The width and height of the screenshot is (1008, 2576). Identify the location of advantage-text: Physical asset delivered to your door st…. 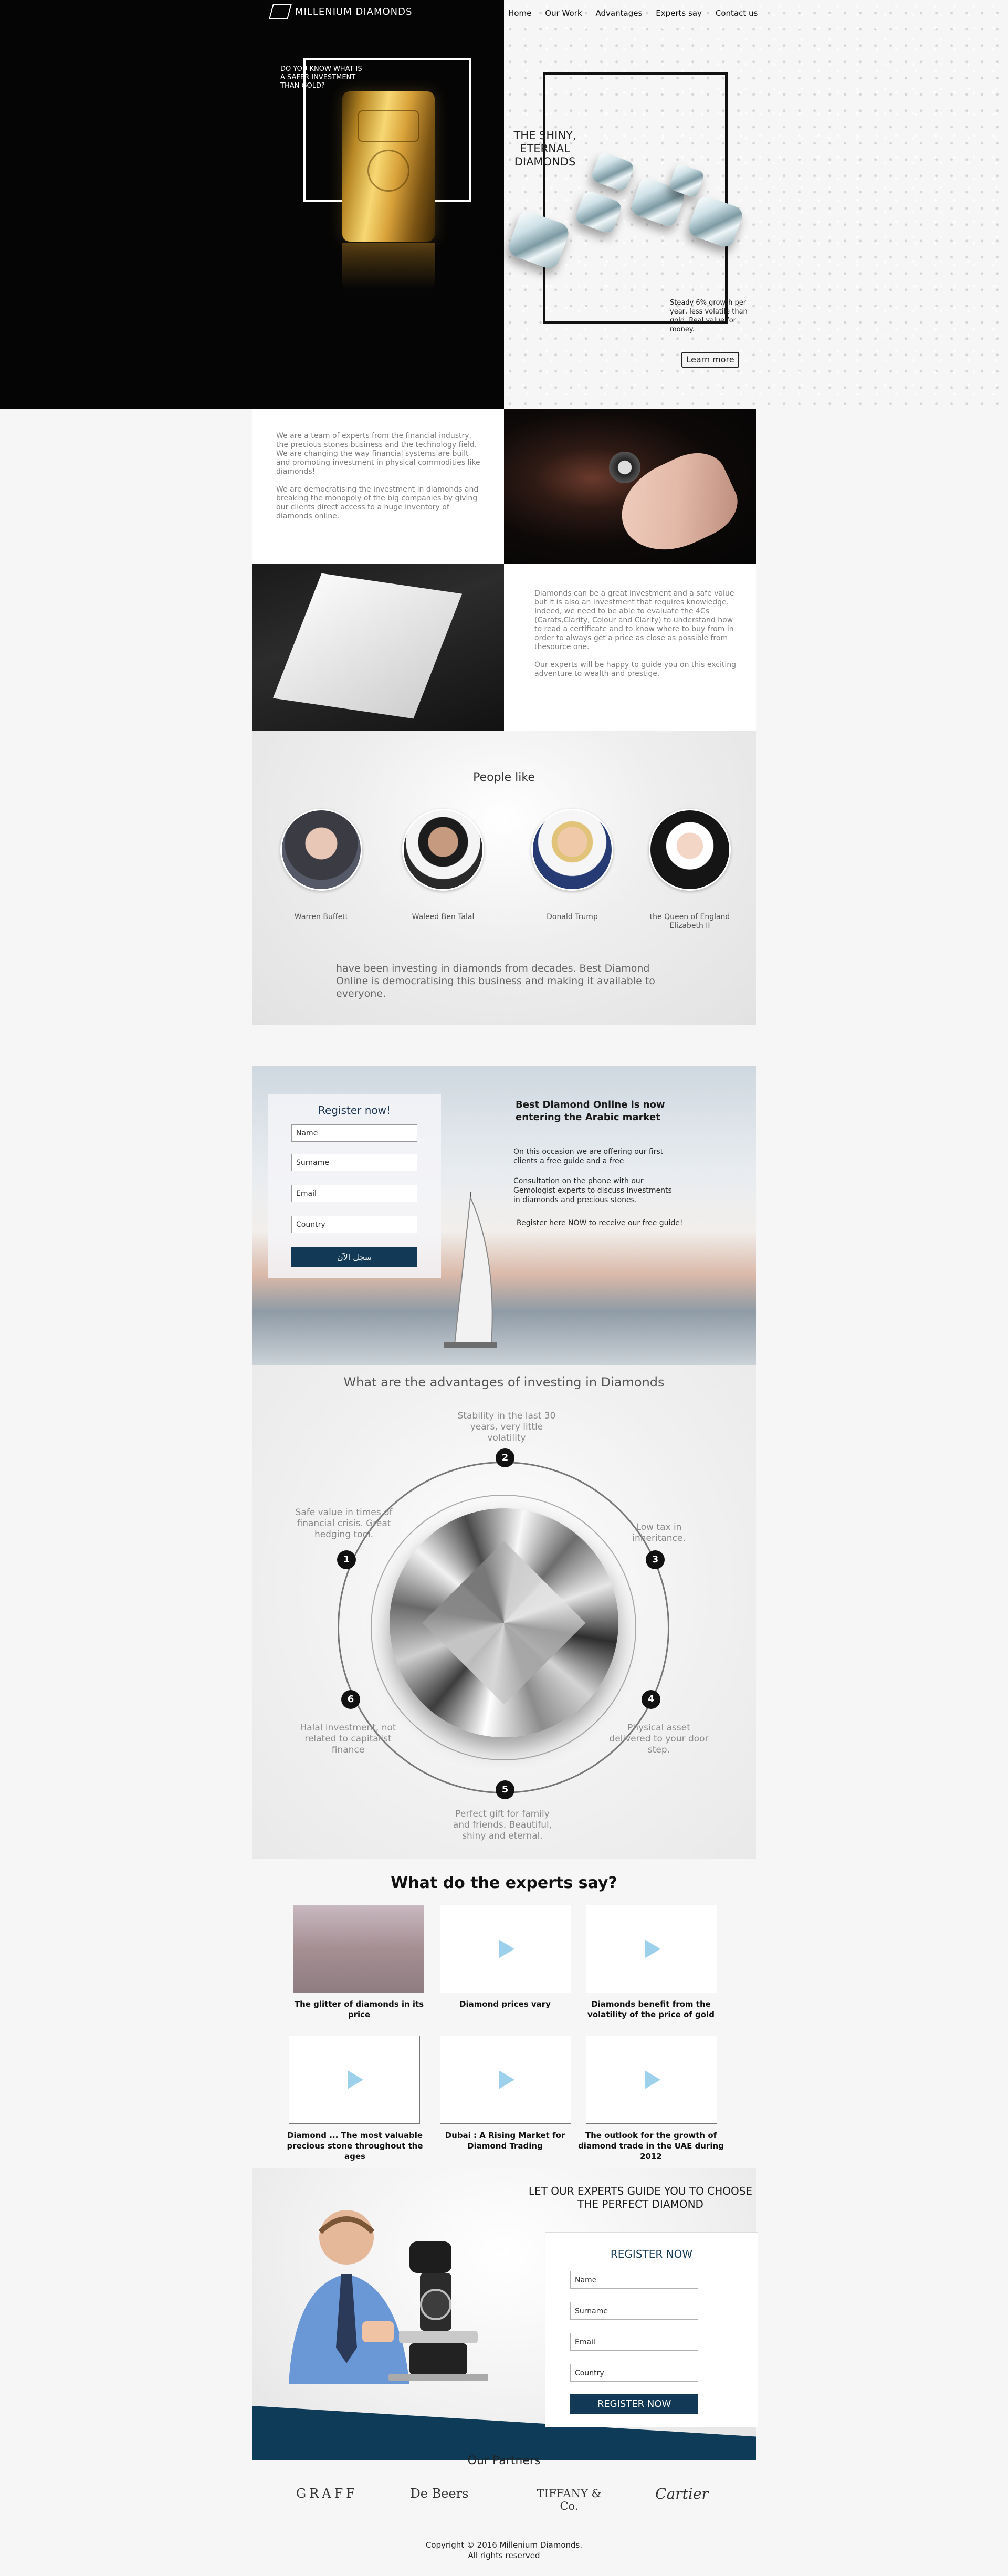
(659, 1739).